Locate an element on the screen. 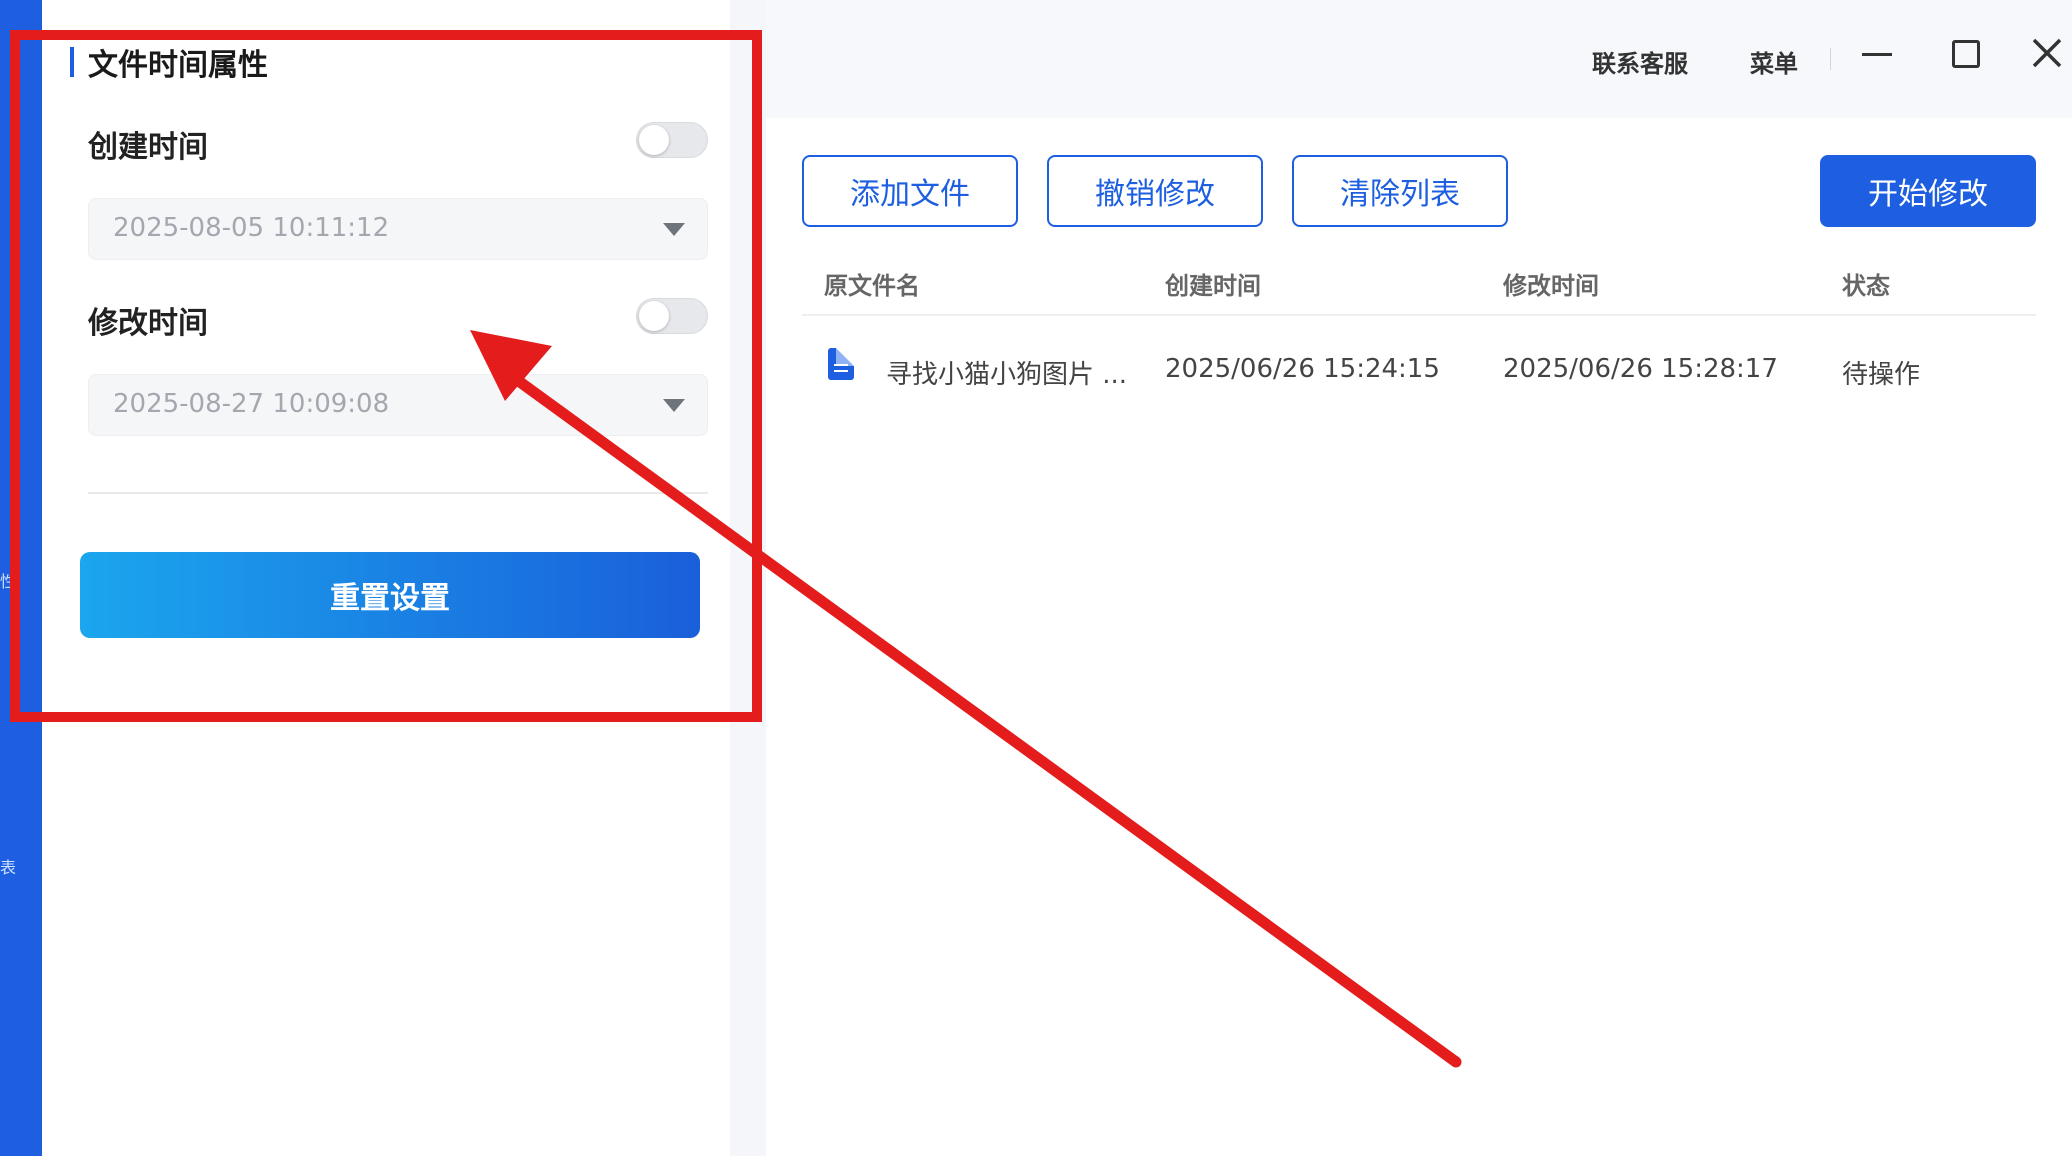  undo-changes-button: 撤销修改 is located at coordinates (1155, 191).